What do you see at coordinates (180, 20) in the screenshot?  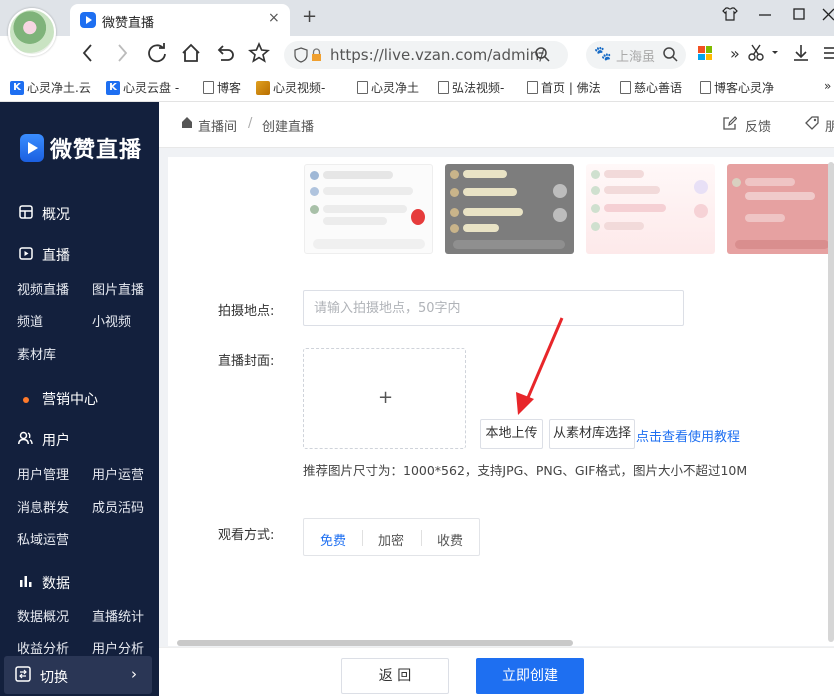 I see `browser-tab: 微赞直播 ×` at bounding box center [180, 20].